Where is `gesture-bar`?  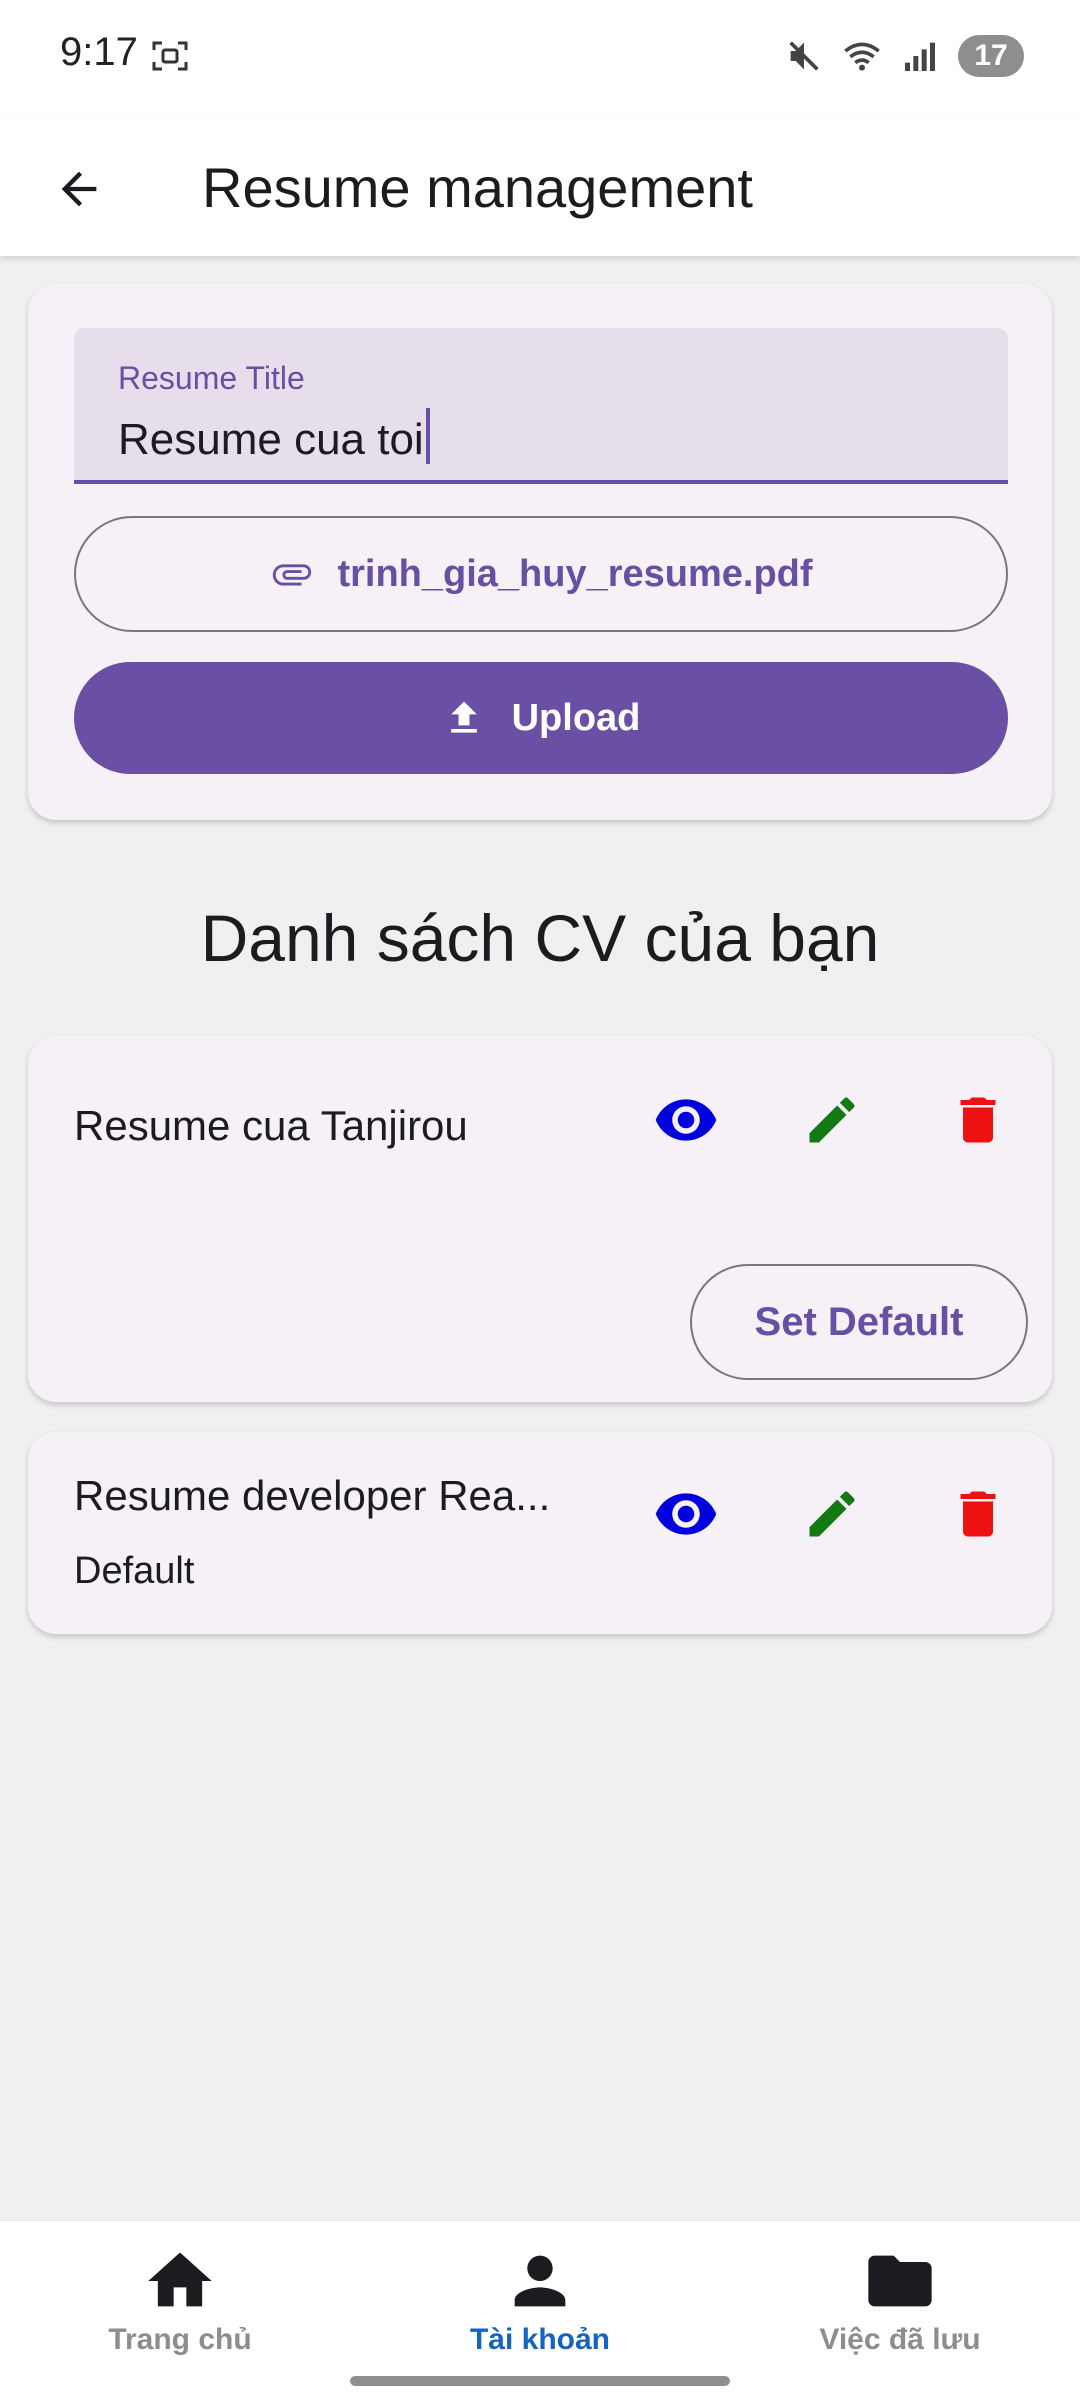
gesture-bar is located at coordinates (540, 2381).